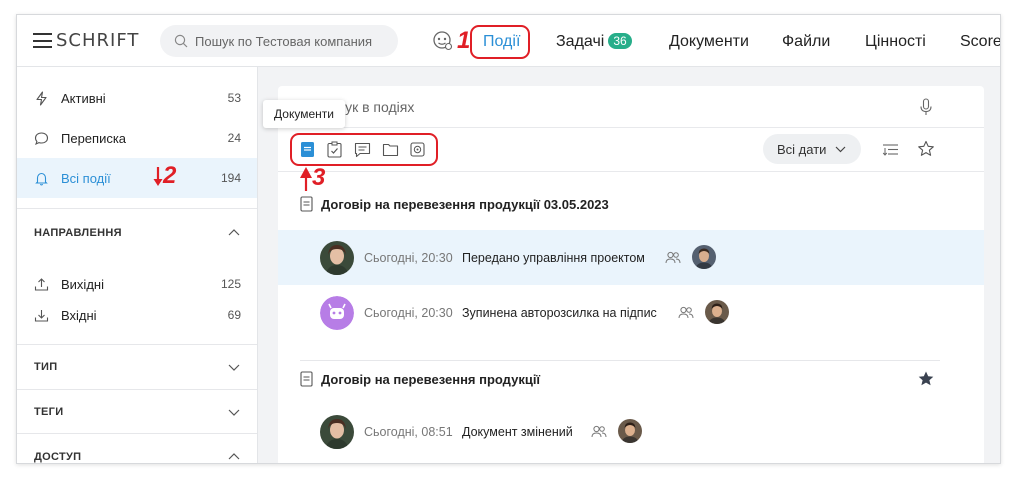 This screenshot has width=1017, height=481. Describe the element at coordinates (895, 42) in the screenshot. I see `nav-valuables: Цінності` at that location.